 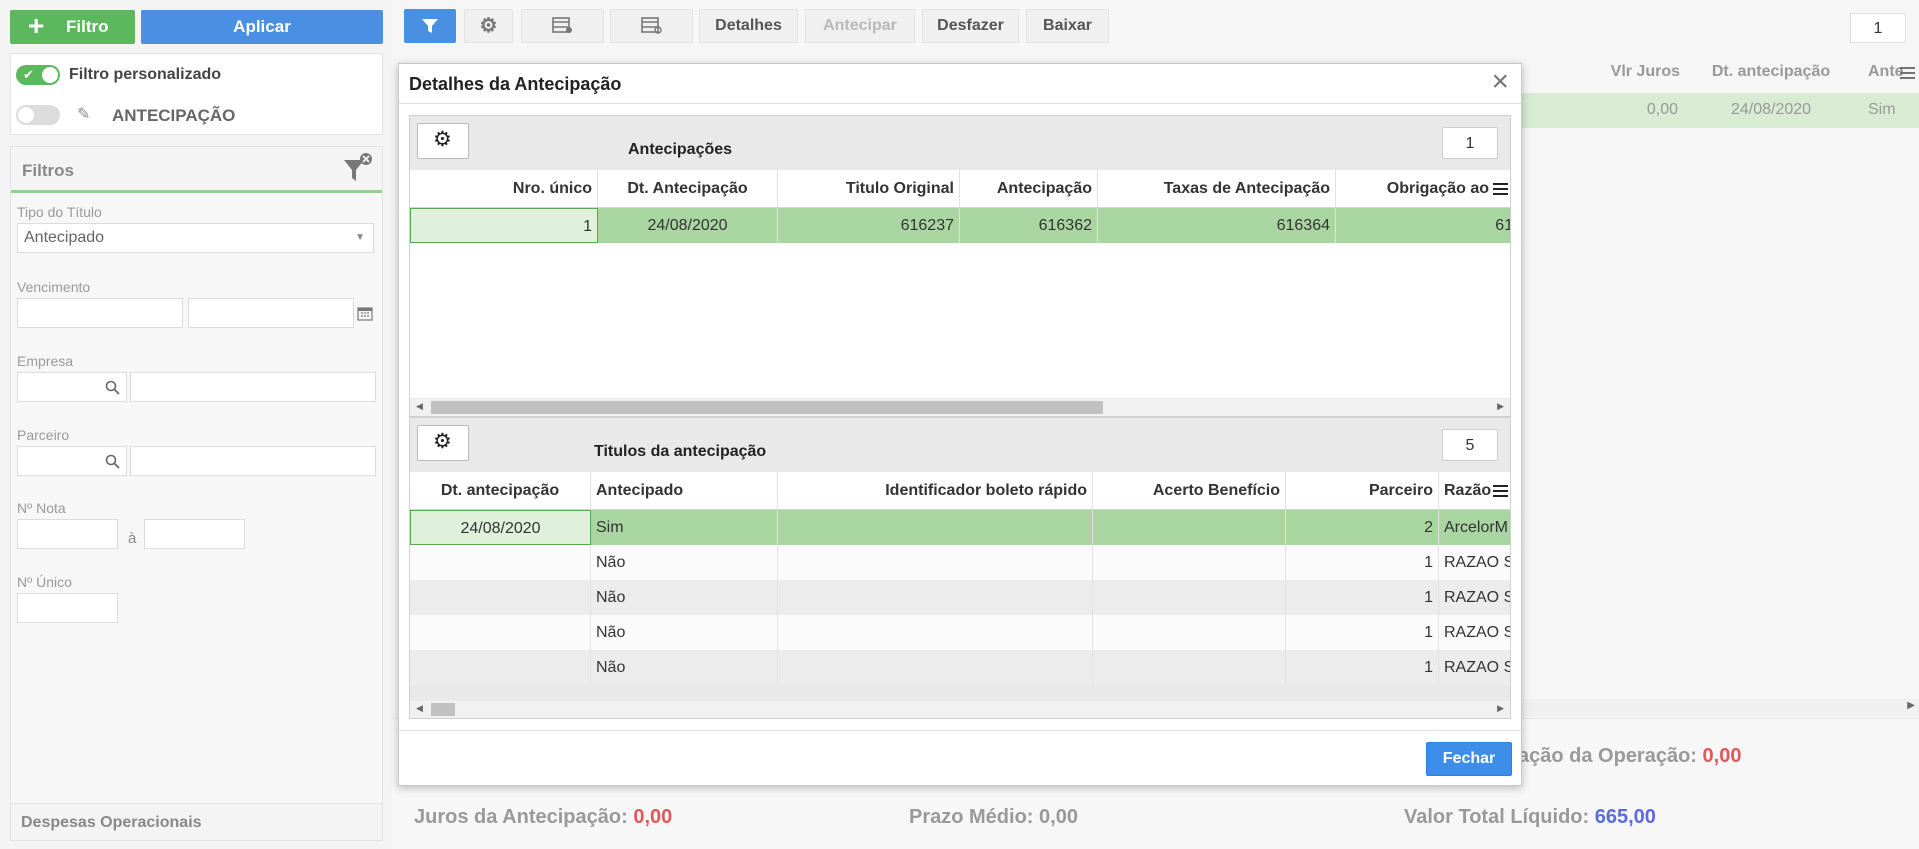 I want to click on antecipacoes-hscrollbar: ◀ ▶, so click(x=960, y=407).